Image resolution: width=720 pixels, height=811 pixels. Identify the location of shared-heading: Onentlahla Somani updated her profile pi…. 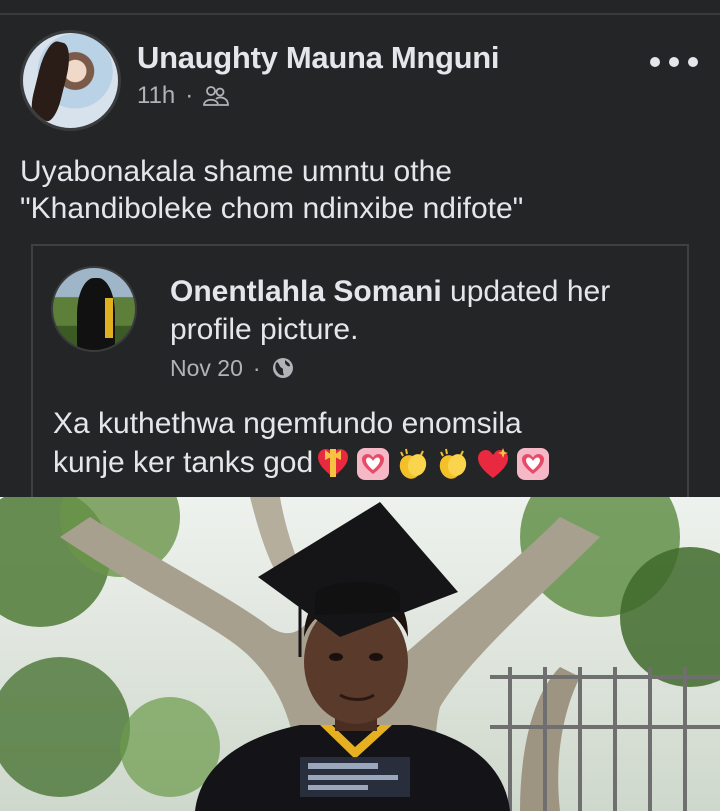
(420, 311).